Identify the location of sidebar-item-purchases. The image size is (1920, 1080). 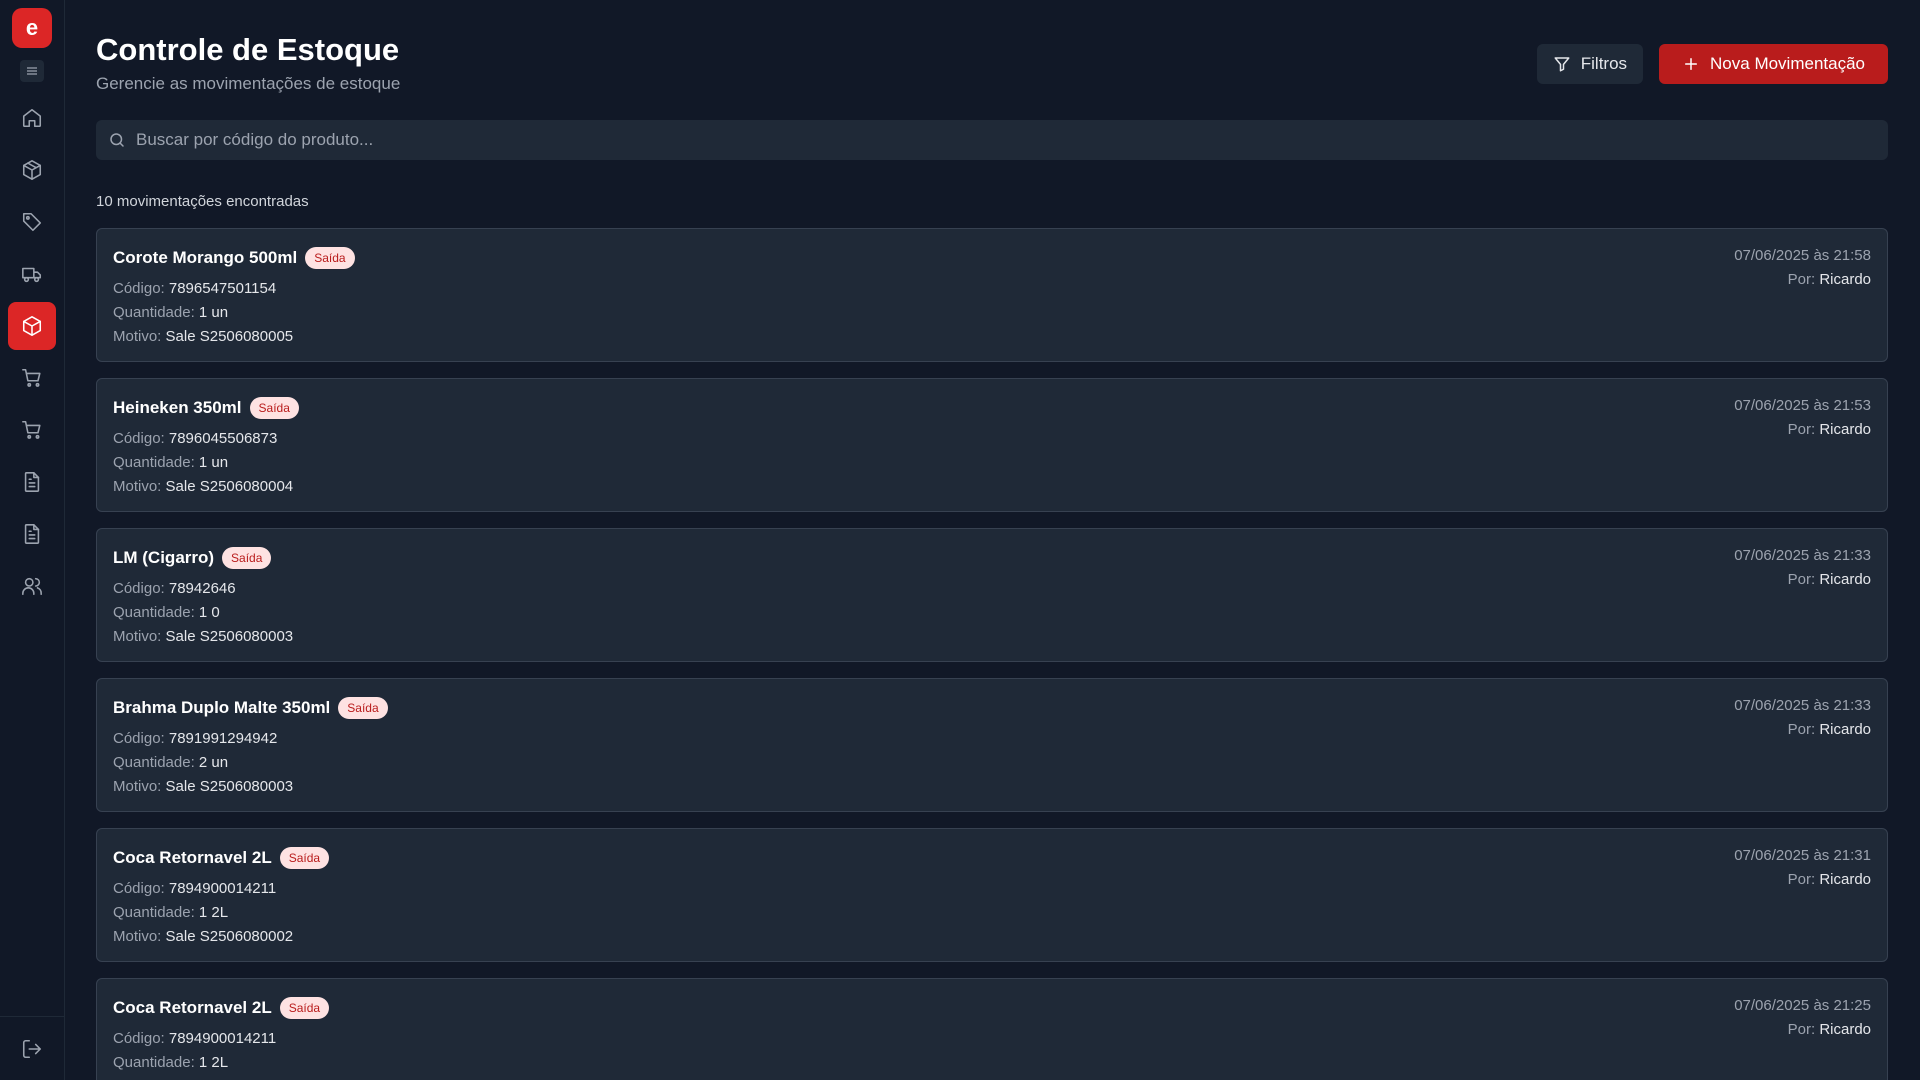
(32, 430).